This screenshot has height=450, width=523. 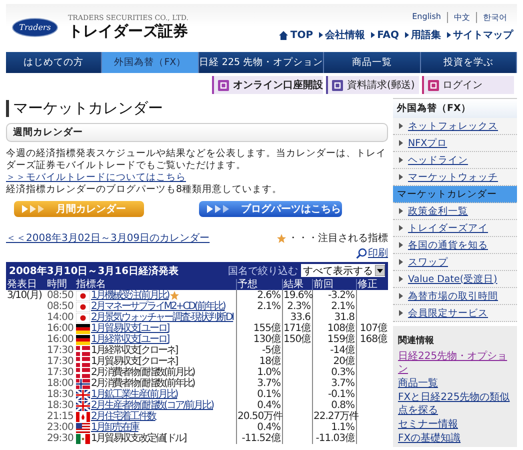 I want to click on sidebar-item: ヘッドライン, so click(x=455, y=160).